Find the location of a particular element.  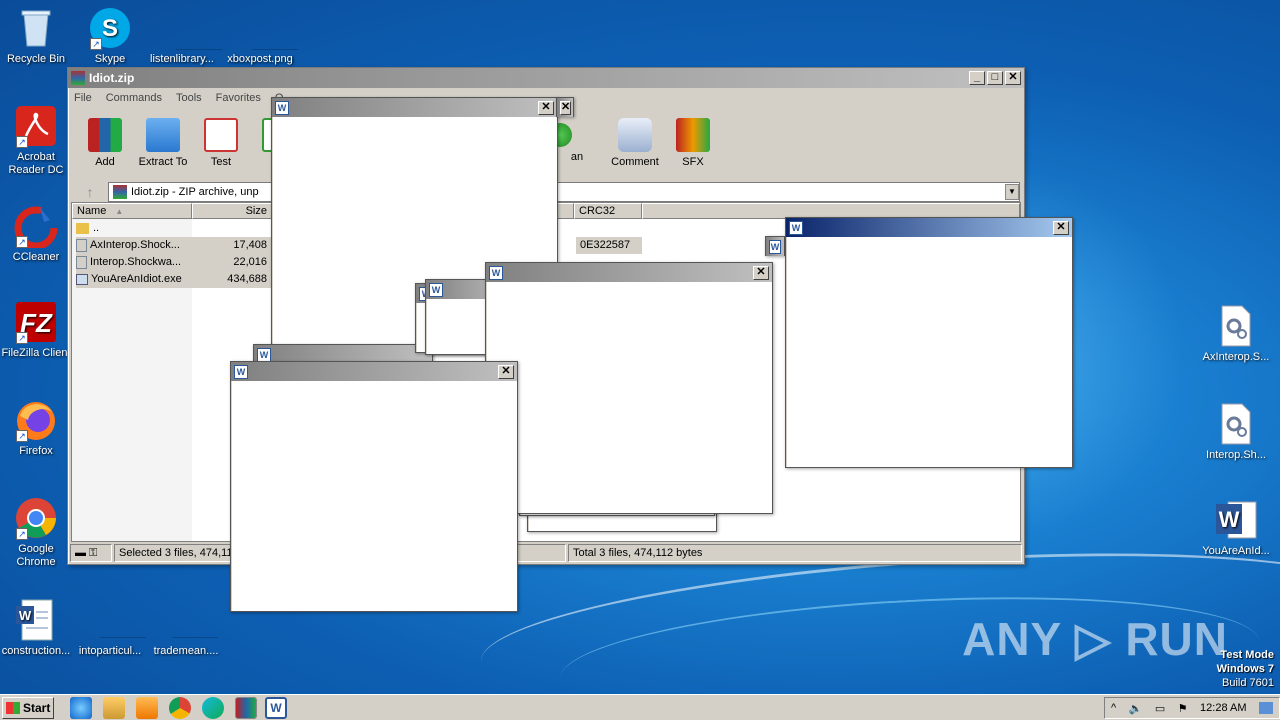

file-crc: 0E322587 is located at coordinates (609, 245).